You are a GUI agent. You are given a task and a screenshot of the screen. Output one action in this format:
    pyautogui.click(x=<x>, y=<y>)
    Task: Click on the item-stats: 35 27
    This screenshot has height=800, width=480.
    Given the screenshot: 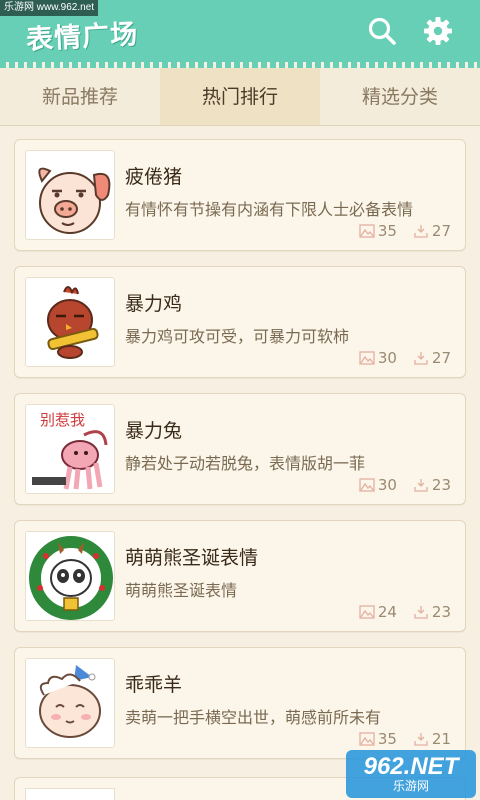 What is the action you would take?
    pyautogui.click(x=397, y=231)
    